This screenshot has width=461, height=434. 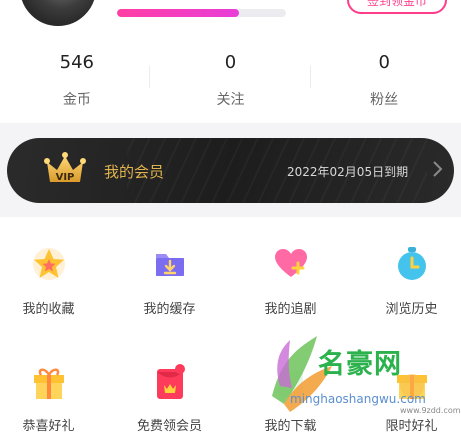 What do you see at coordinates (348, 172) in the screenshot?
I see `vip-expiry-date: 2022年02月05日到期` at bounding box center [348, 172].